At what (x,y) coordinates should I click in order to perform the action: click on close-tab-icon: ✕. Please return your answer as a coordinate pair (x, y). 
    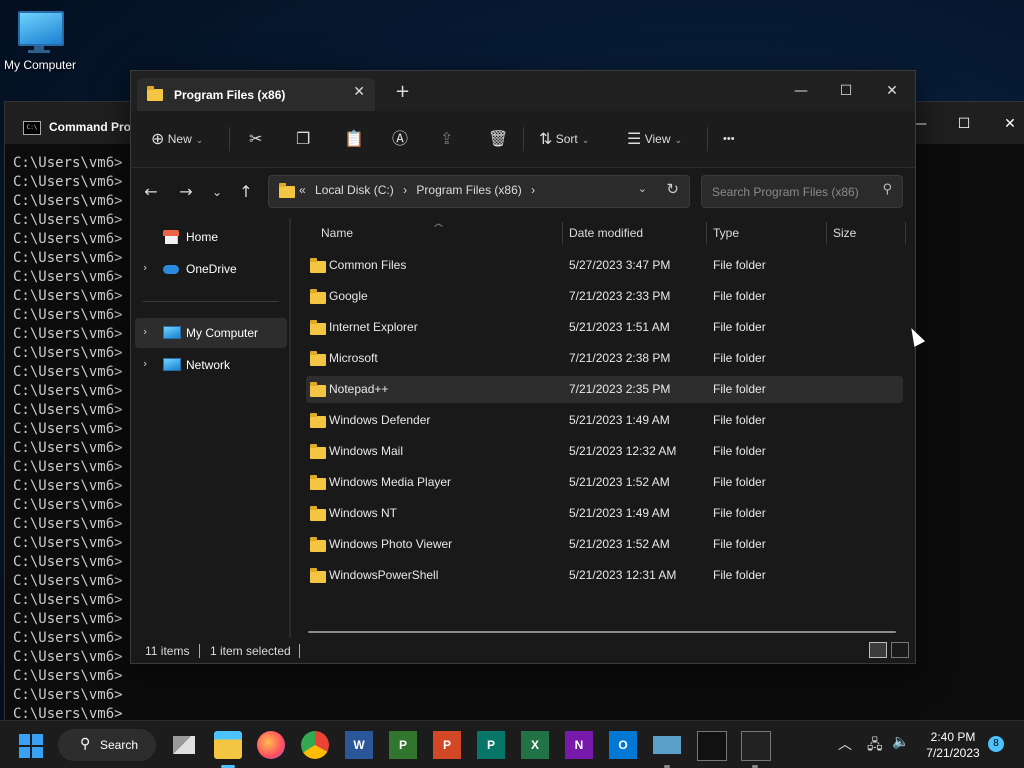
    Looking at the image, I should click on (359, 92).